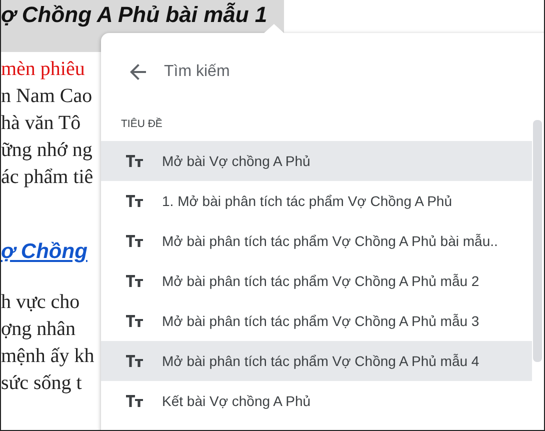 The height and width of the screenshot is (431, 545). I want to click on heading-result: Mở bài phân tích tác phẩm Vợ Chồng A Phủ mẫu 3, so click(316, 321).